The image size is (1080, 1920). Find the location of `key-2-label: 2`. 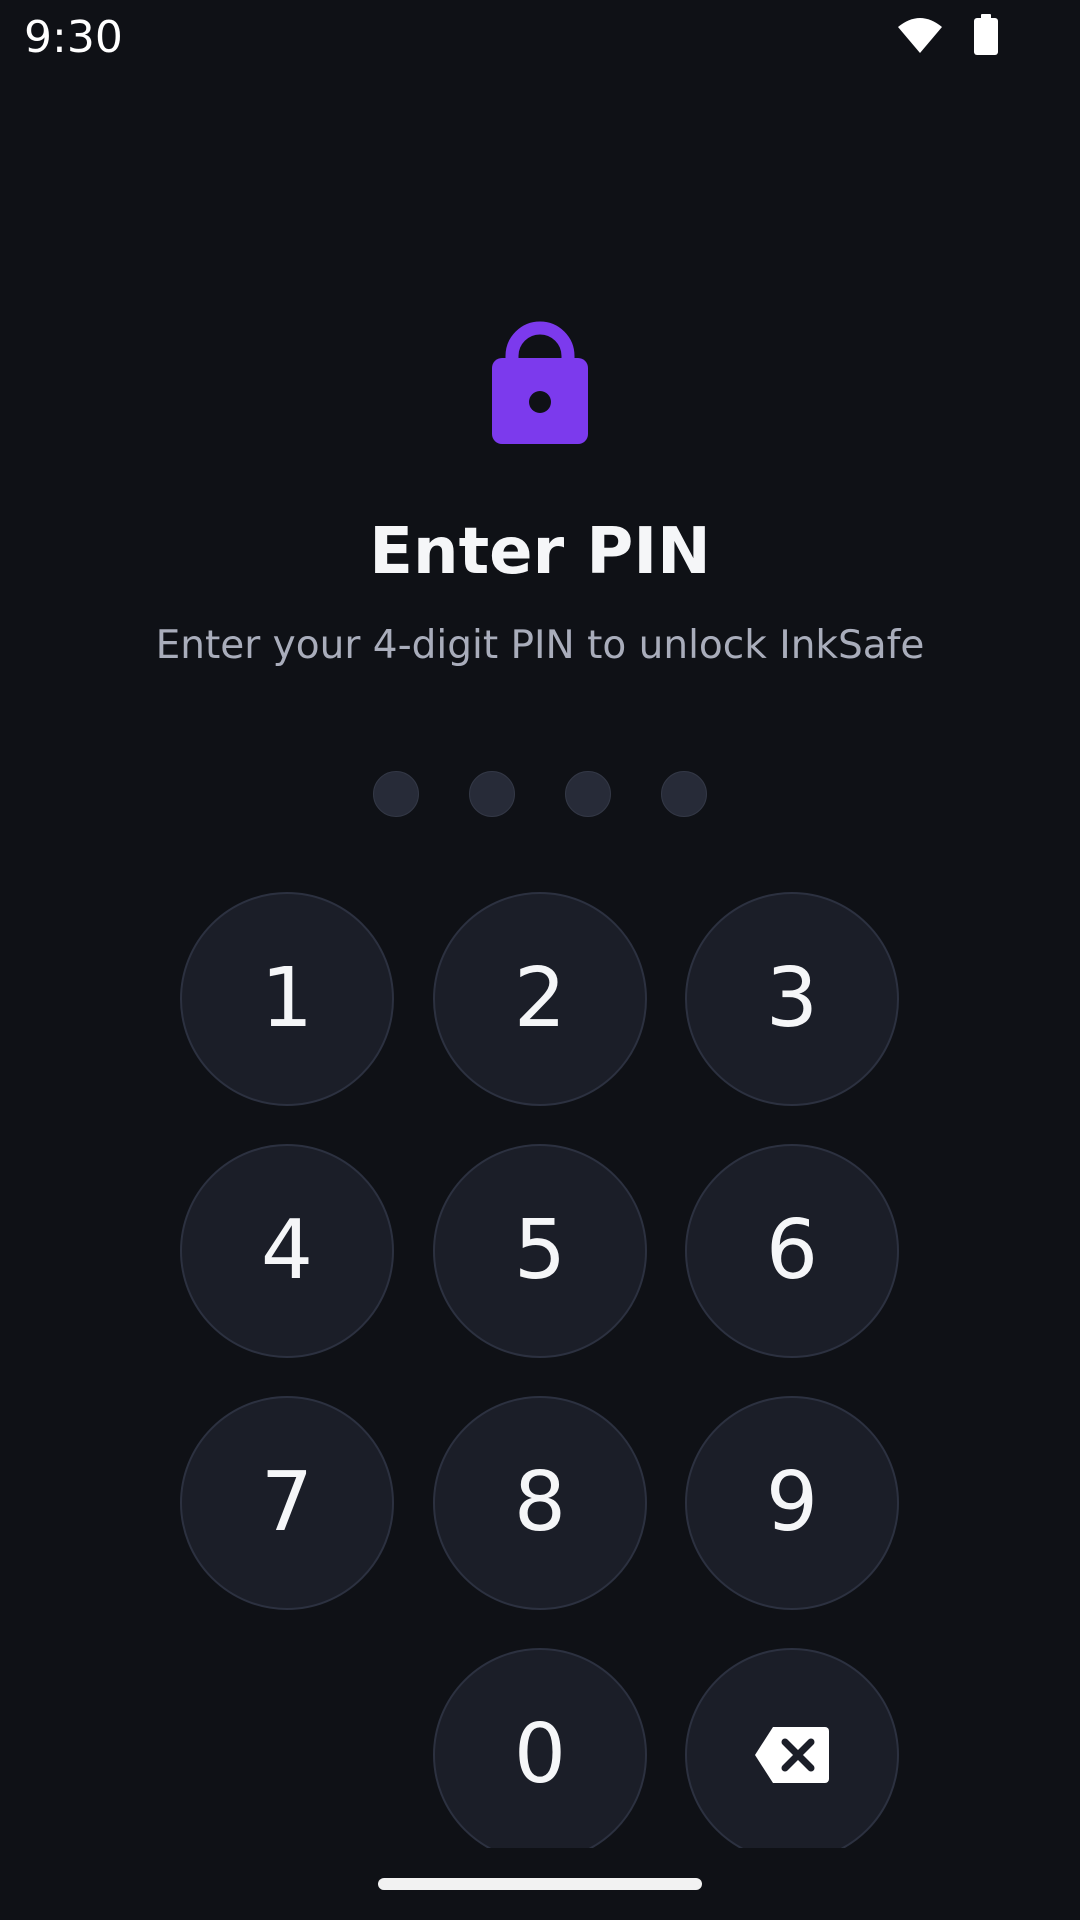

key-2-label: 2 is located at coordinates (540, 998).